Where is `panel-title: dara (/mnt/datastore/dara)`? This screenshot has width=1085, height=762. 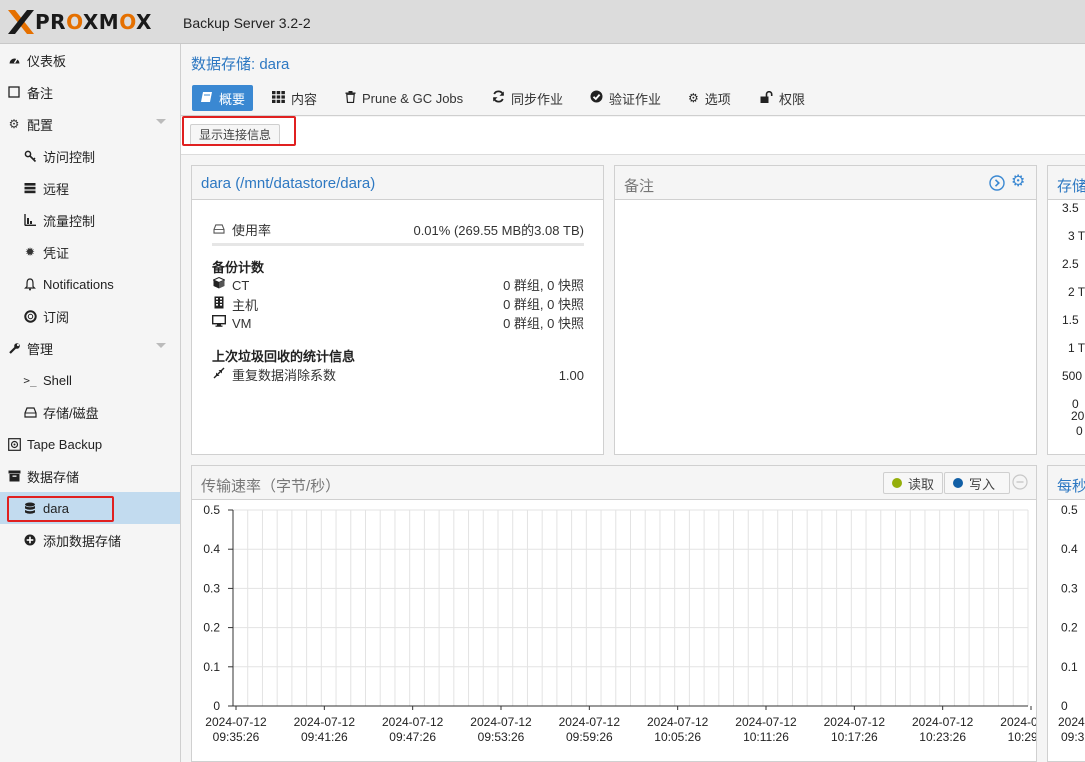
panel-title: dara (/mnt/datastore/dara) is located at coordinates (288, 183).